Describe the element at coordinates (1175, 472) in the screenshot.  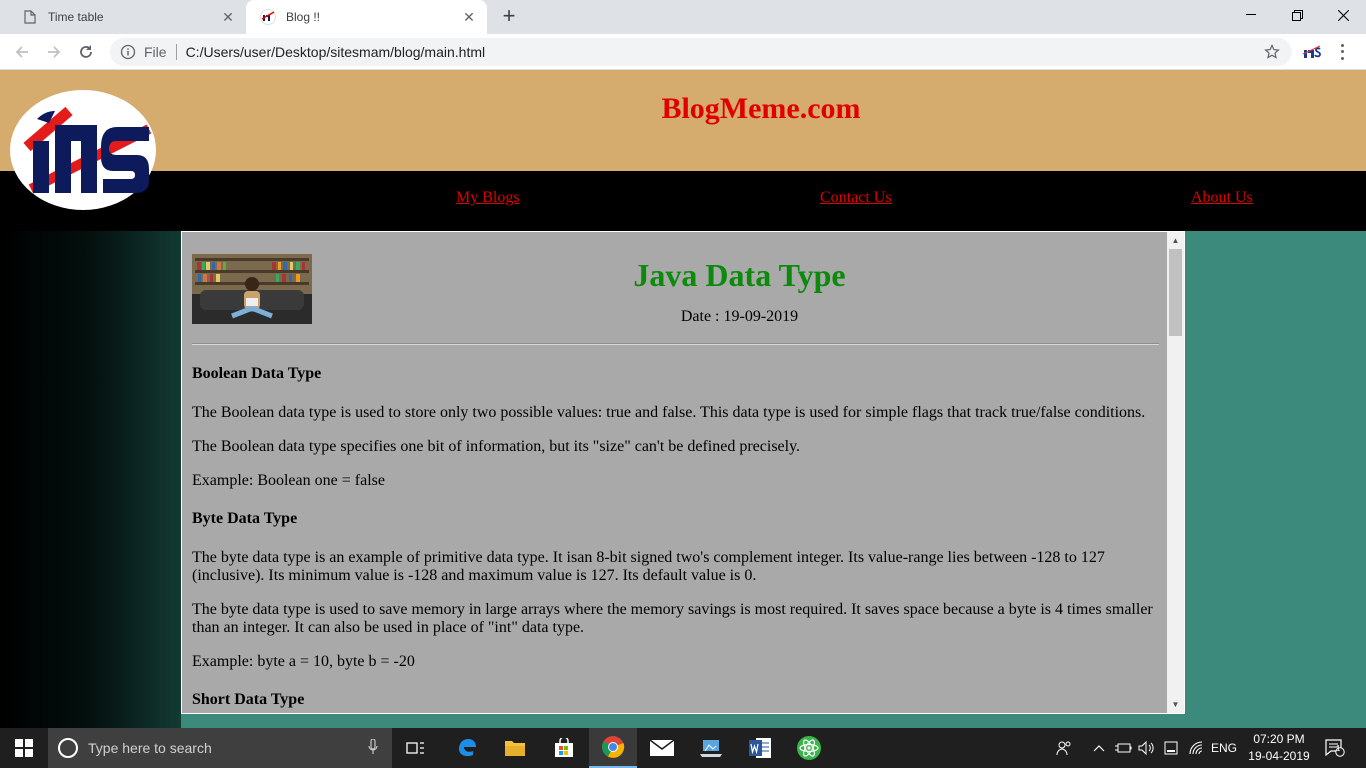
I see `content-scrollbar: ▲ ▼` at that location.